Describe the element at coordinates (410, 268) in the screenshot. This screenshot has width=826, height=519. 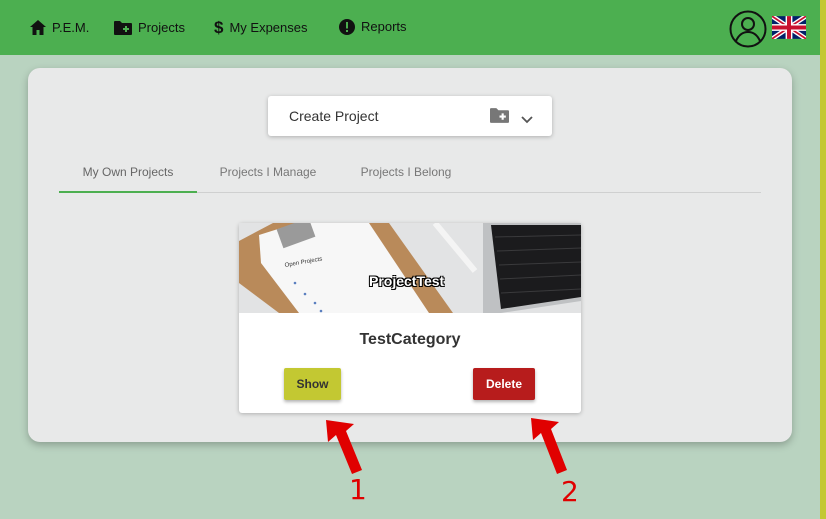
I see `project-cover-image: Open Projects ProjectTest` at that location.